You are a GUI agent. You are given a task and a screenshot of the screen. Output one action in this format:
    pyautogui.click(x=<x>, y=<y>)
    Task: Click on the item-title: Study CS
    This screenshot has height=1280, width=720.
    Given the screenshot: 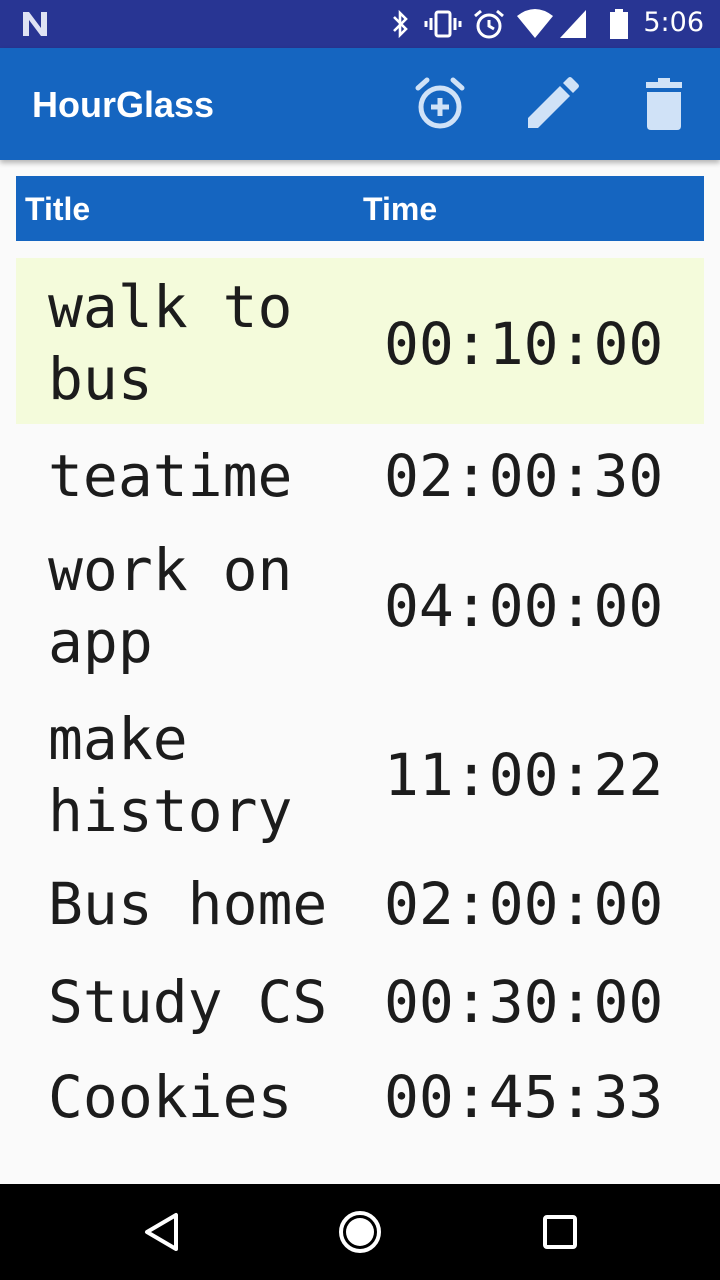 What is the action you would take?
    pyautogui.click(x=188, y=1002)
    